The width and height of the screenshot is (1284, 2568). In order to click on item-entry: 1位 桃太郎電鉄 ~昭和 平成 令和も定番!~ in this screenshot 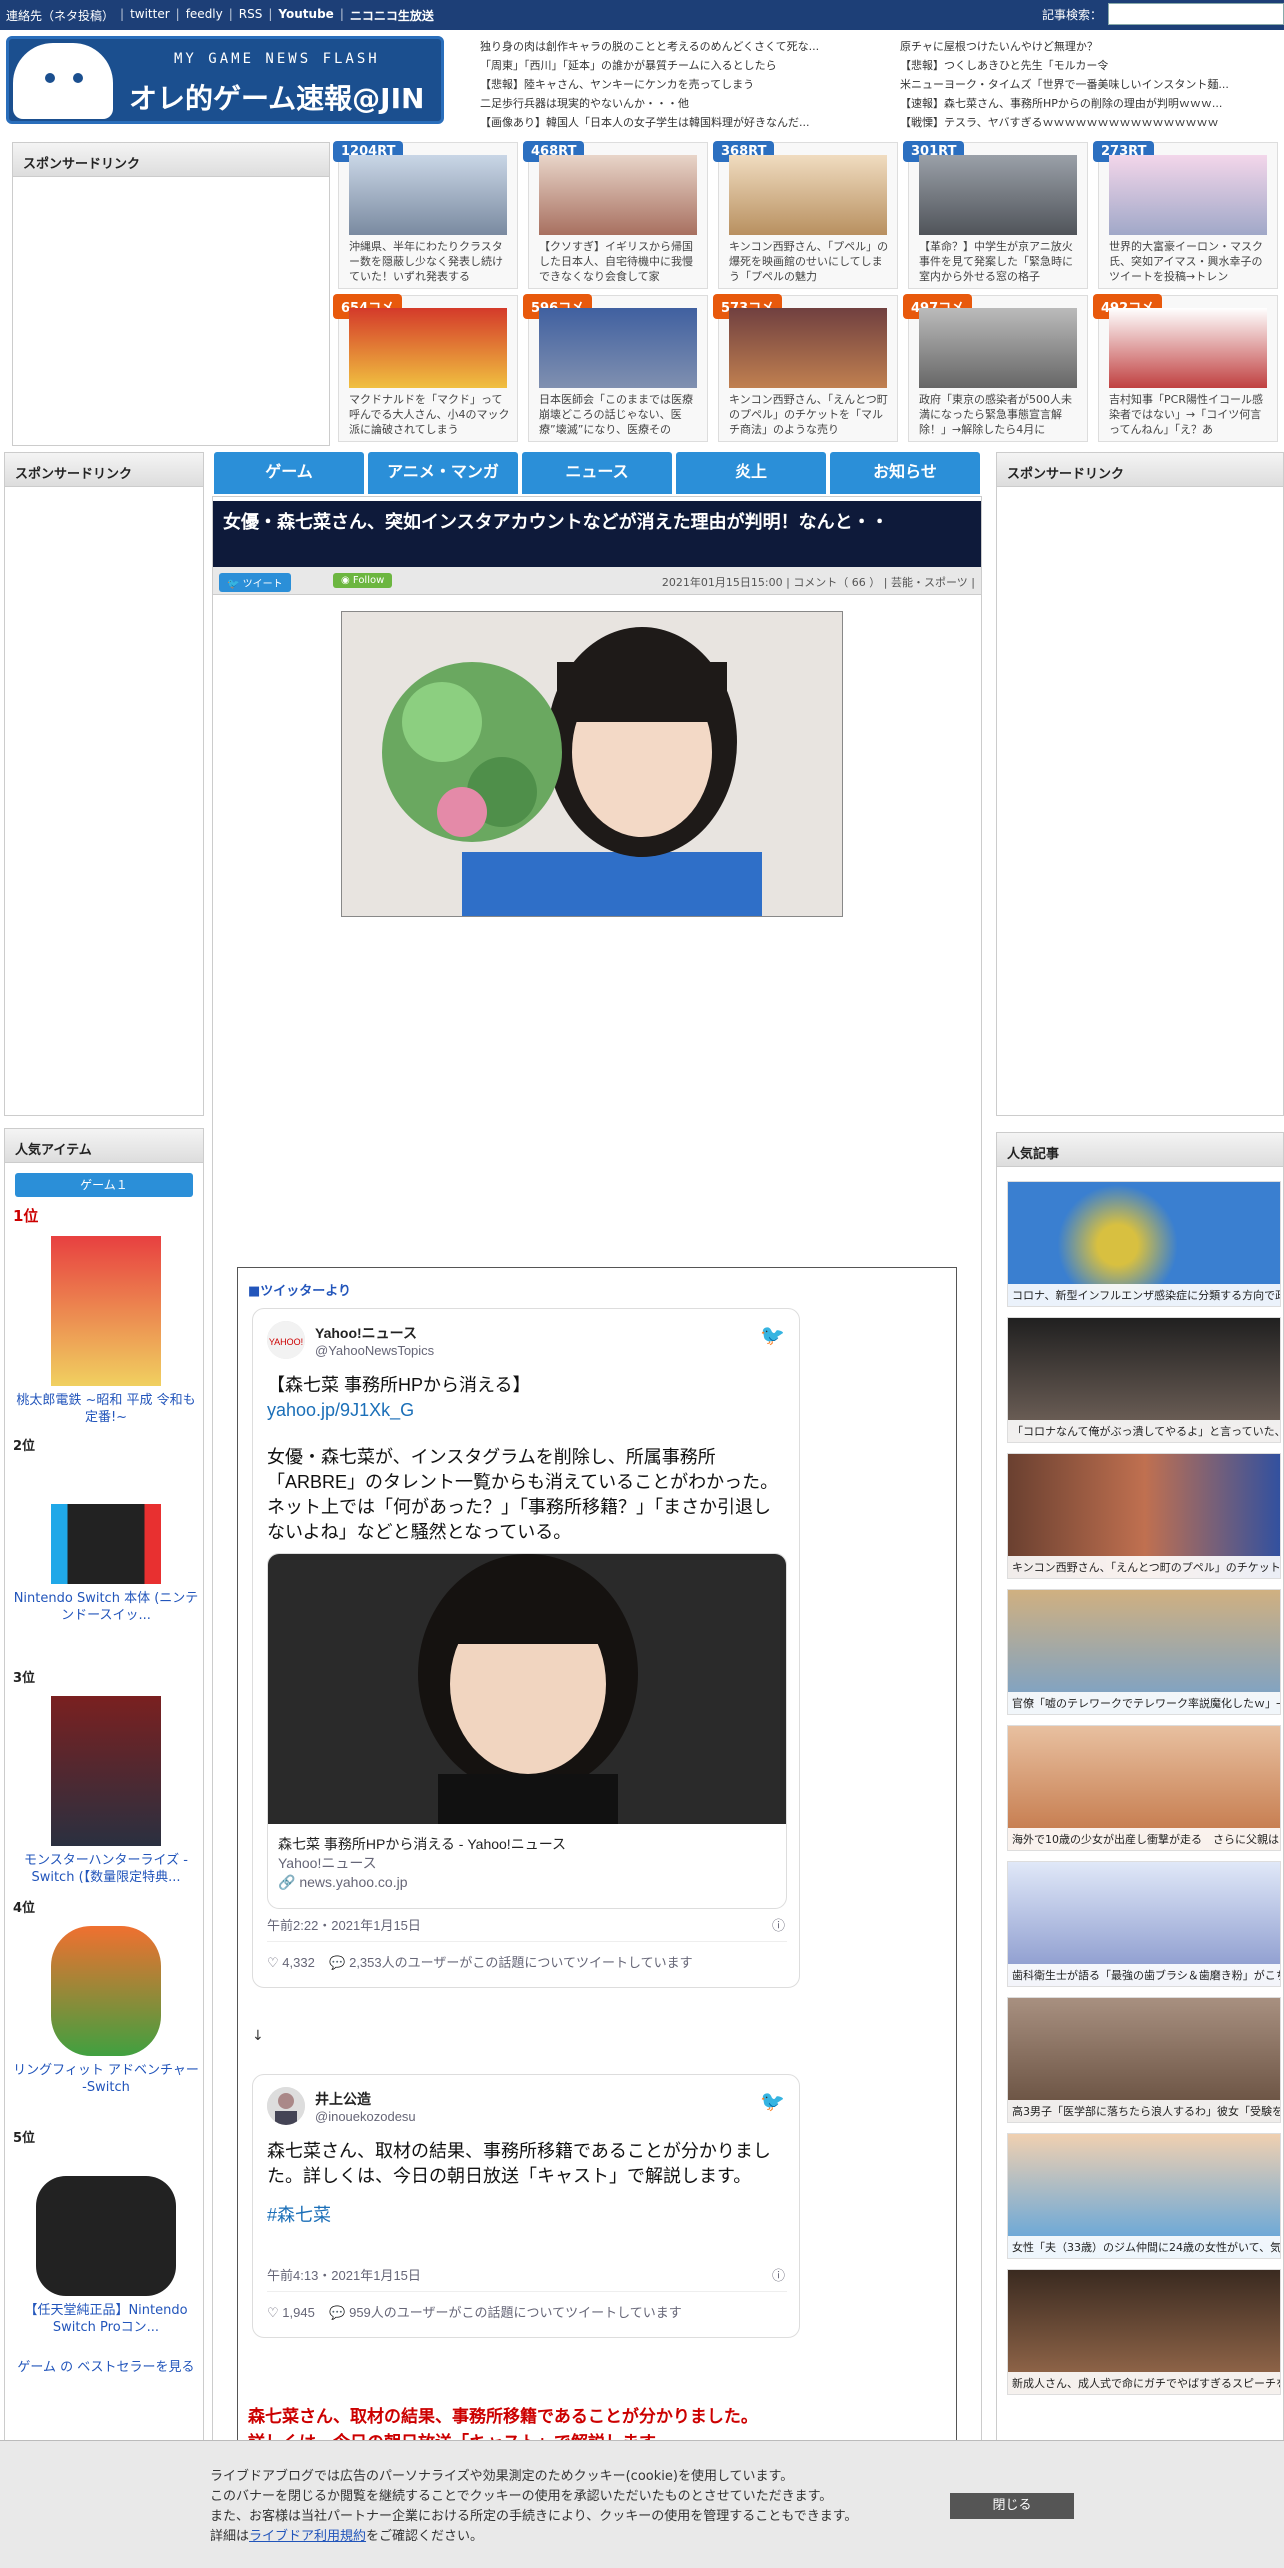, I will do `click(106, 1315)`.